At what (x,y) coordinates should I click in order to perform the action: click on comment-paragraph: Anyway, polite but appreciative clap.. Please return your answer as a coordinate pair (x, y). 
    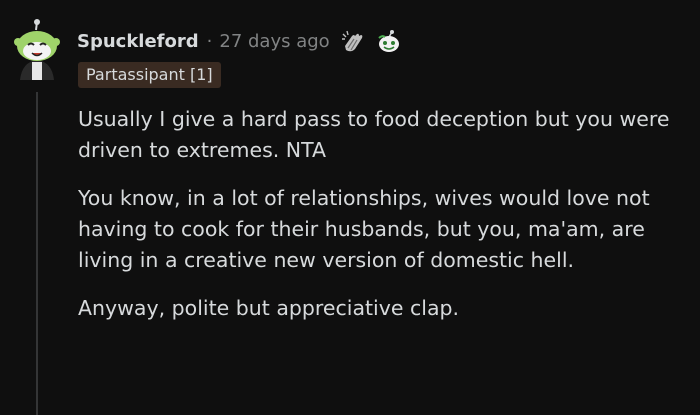
    Looking at the image, I should click on (269, 308).